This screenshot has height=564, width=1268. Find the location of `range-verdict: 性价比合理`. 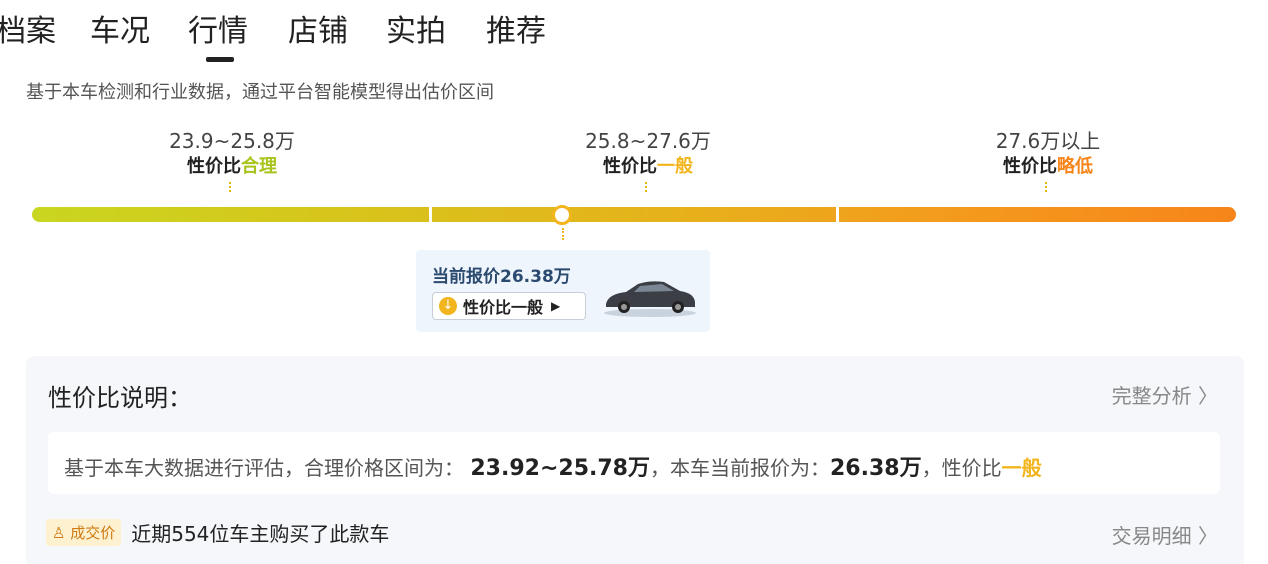

range-verdict: 性价比合理 is located at coordinates (232, 166).